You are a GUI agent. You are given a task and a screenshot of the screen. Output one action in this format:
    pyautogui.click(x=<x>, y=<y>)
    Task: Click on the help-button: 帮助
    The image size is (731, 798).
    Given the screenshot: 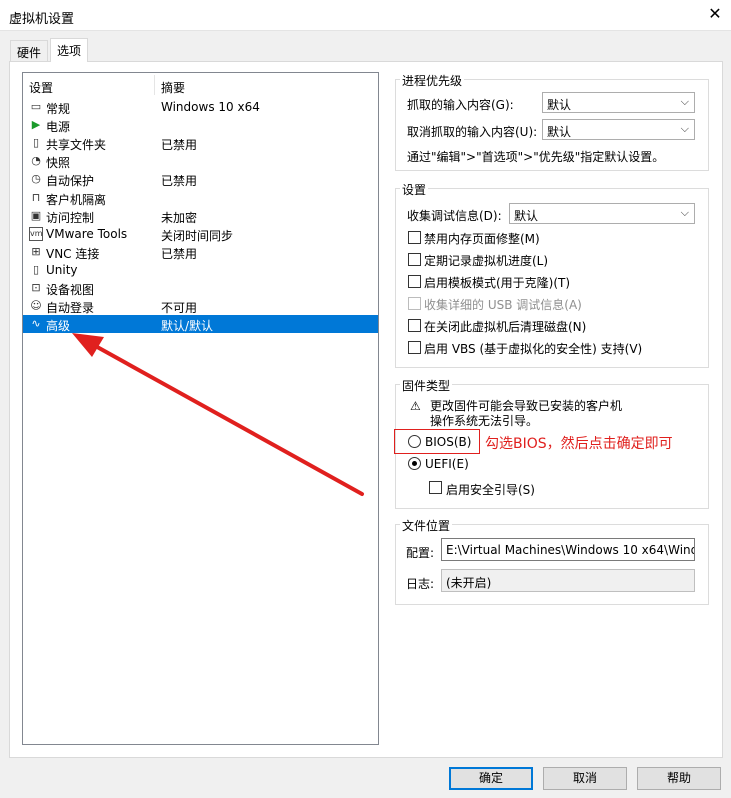 What is the action you would take?
    pyautogui.click(x=679, y=778)
    